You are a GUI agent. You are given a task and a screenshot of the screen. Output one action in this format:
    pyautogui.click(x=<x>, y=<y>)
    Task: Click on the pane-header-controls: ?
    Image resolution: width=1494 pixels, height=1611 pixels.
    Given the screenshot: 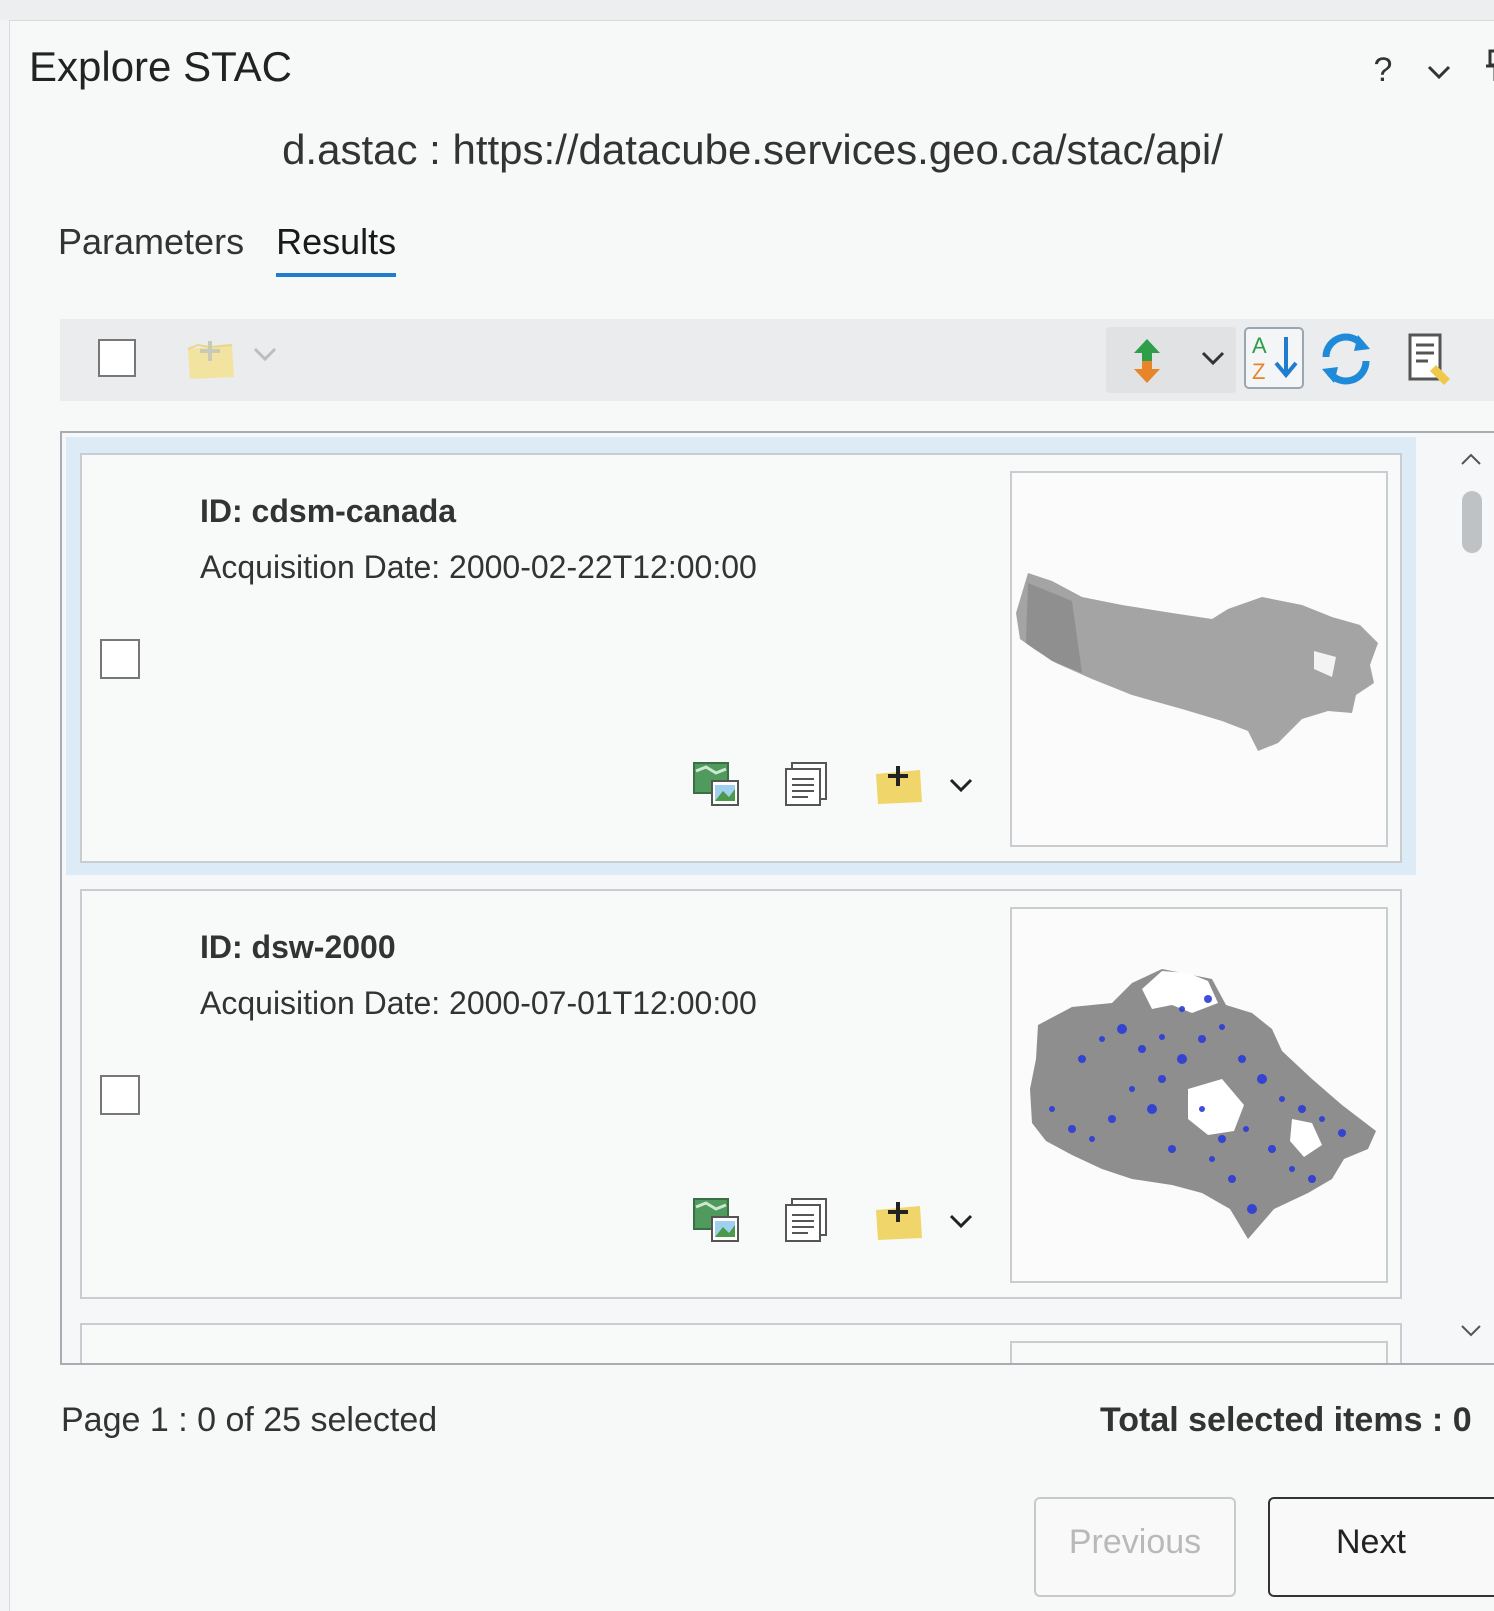 What is the action you would take?
    pyautogui.click(x=1431, y=70)
    